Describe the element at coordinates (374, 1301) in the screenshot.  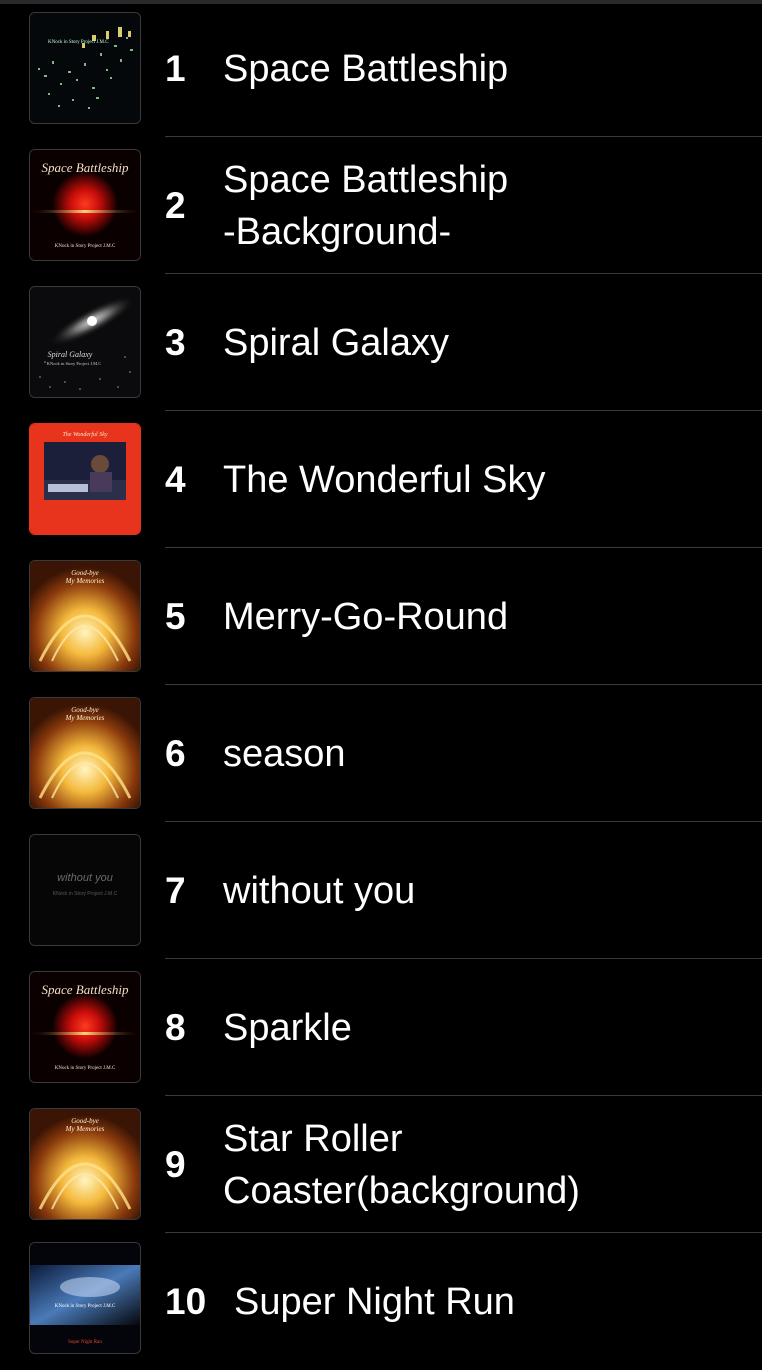
I see `track-title: Super Night Run` at that location.